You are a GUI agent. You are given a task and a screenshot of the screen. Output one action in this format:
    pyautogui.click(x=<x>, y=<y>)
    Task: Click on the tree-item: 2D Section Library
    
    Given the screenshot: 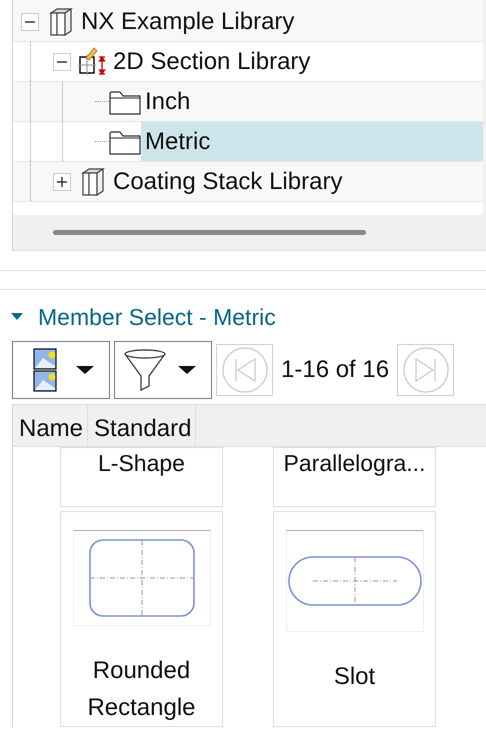 What is the action you would take?
    pyautogui.click(x=296, y=61)
    